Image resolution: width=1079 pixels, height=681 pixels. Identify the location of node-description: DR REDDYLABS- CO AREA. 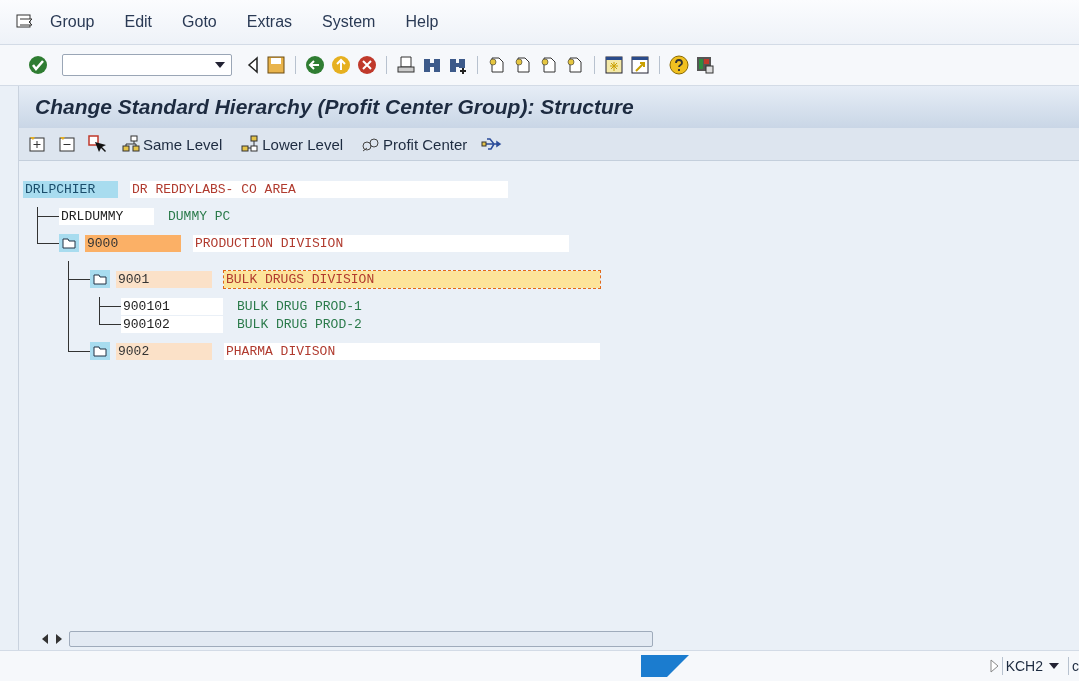
(319, 189).